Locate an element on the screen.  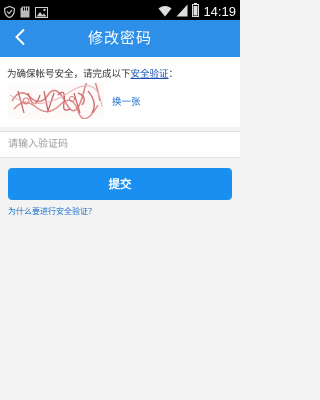
status-time: 14:19 is located at coordinates (219, 11).